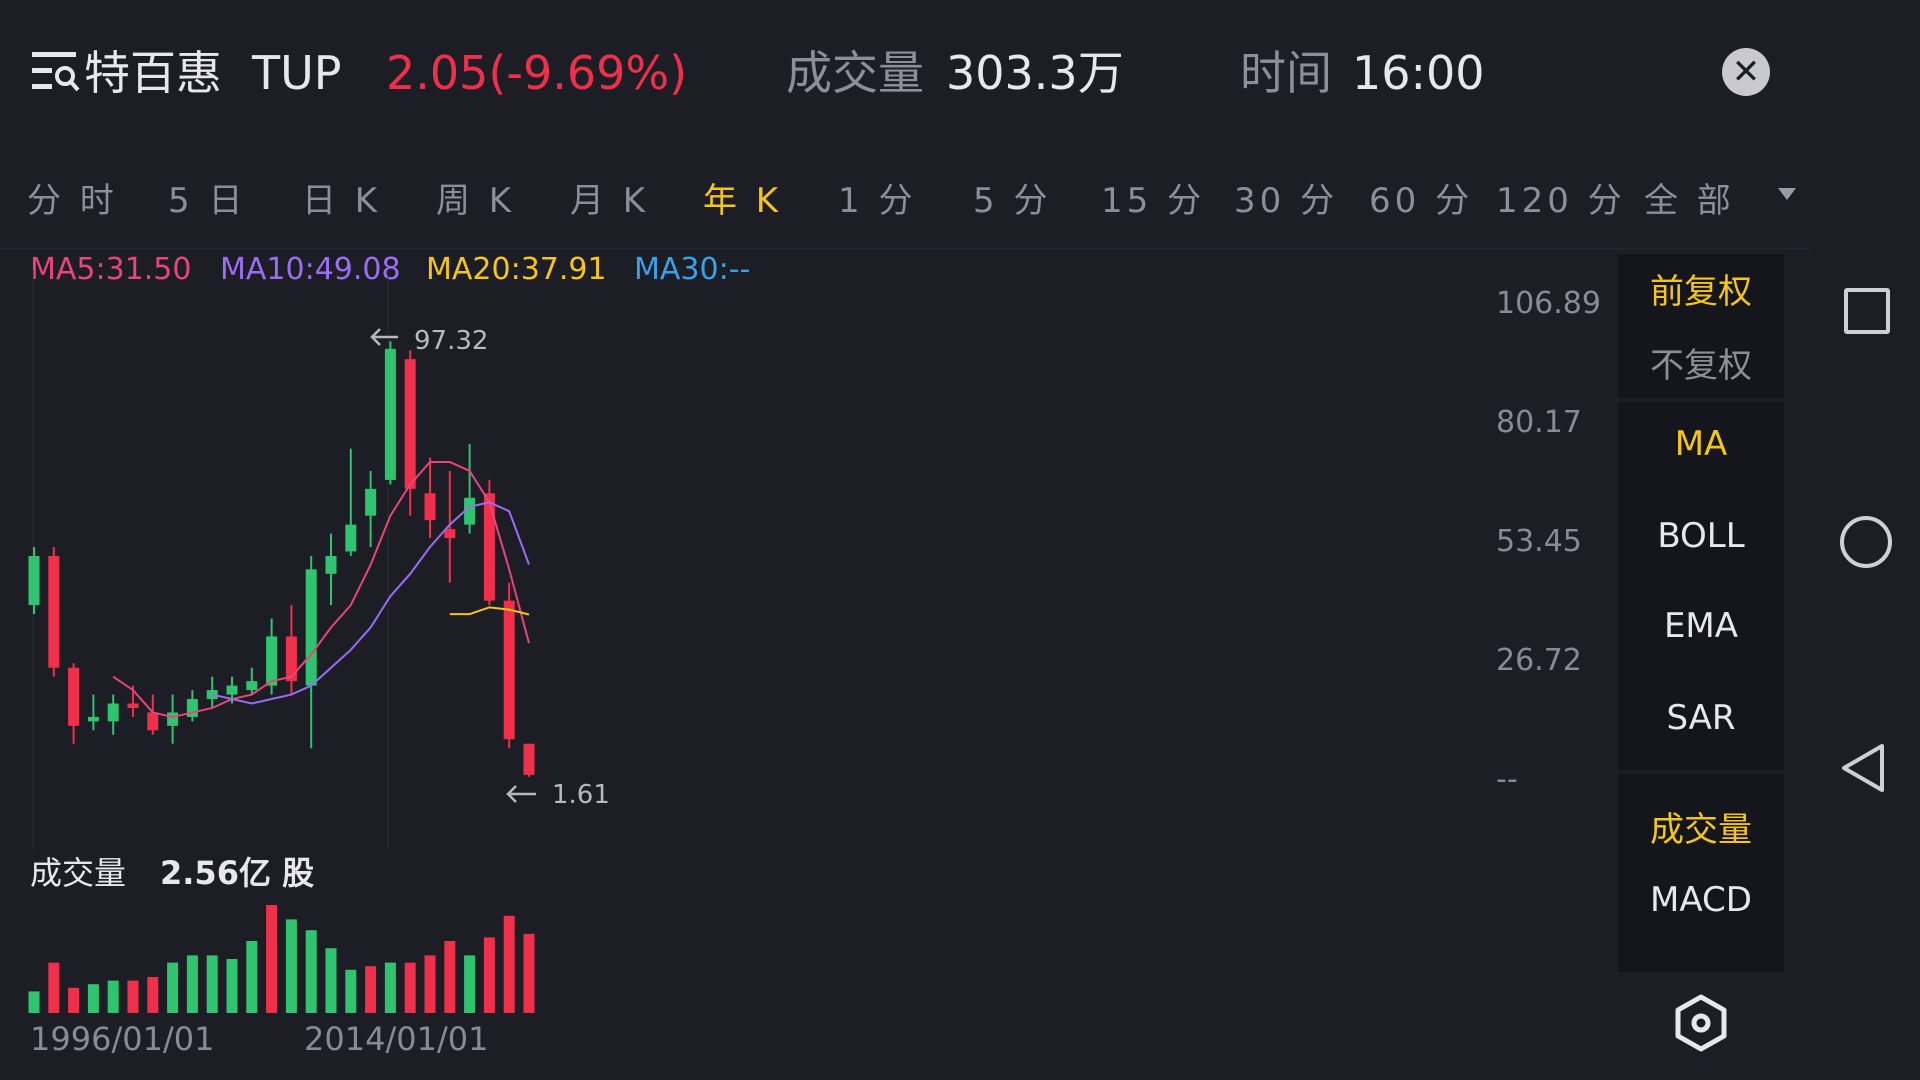 The width and height of the screenshot is (1920, 1080). What do you see at coordinates (1012, 201) in the screenshot?
I see `tab-5min: 5 分` at bounding box center [1012, 201].